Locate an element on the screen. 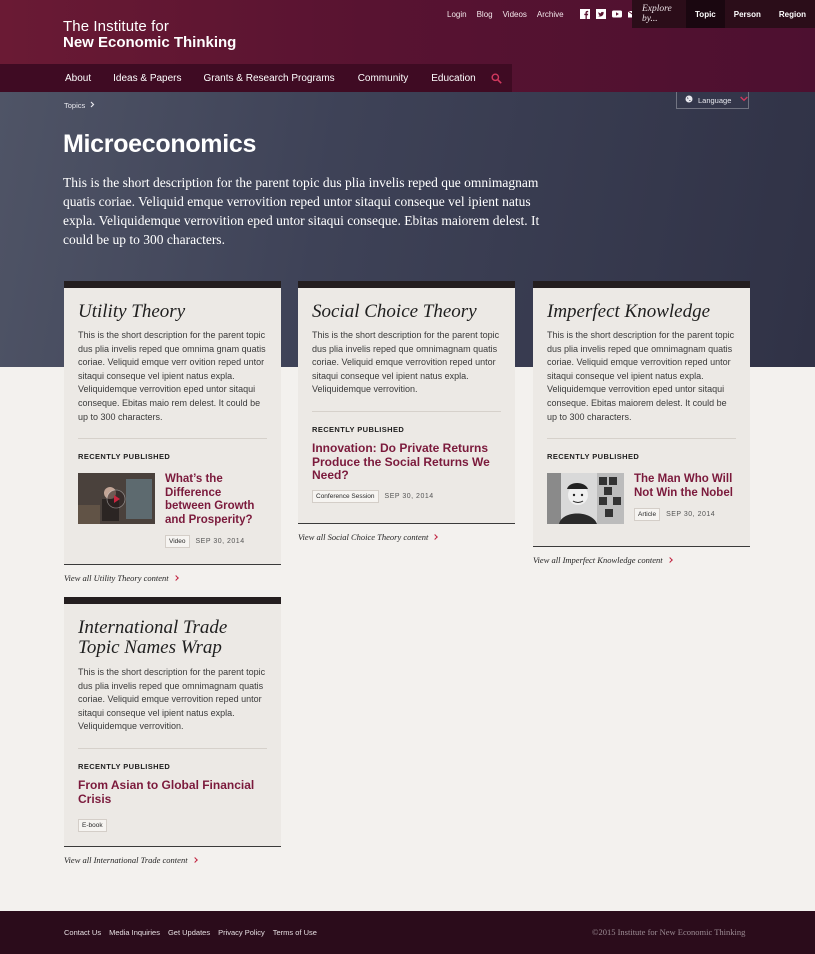  nav-item-about: About is located at coordinates (78, 78).